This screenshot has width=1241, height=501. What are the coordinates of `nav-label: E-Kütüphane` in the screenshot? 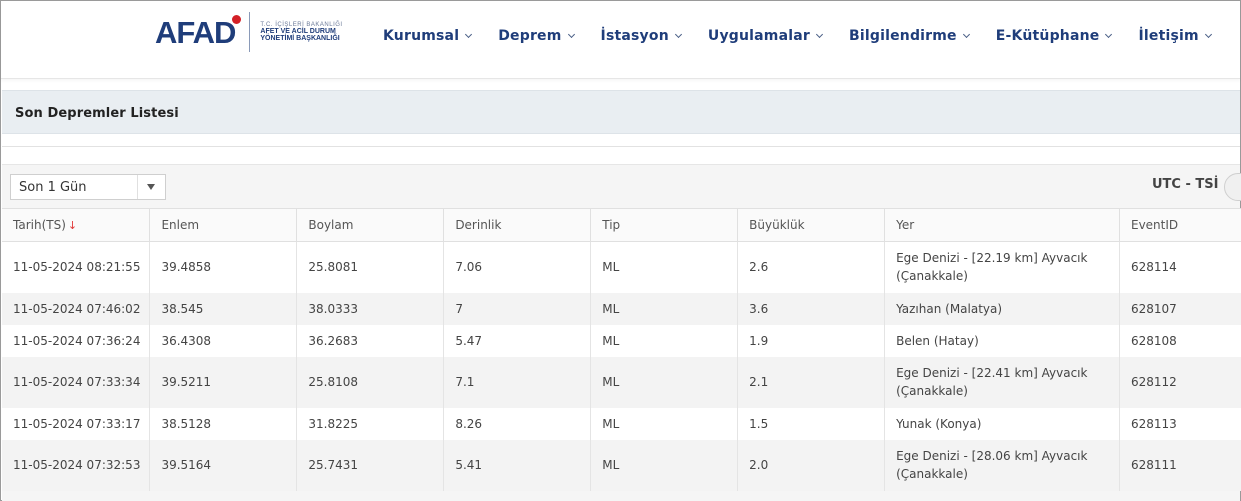 It's located at (1047, 36).